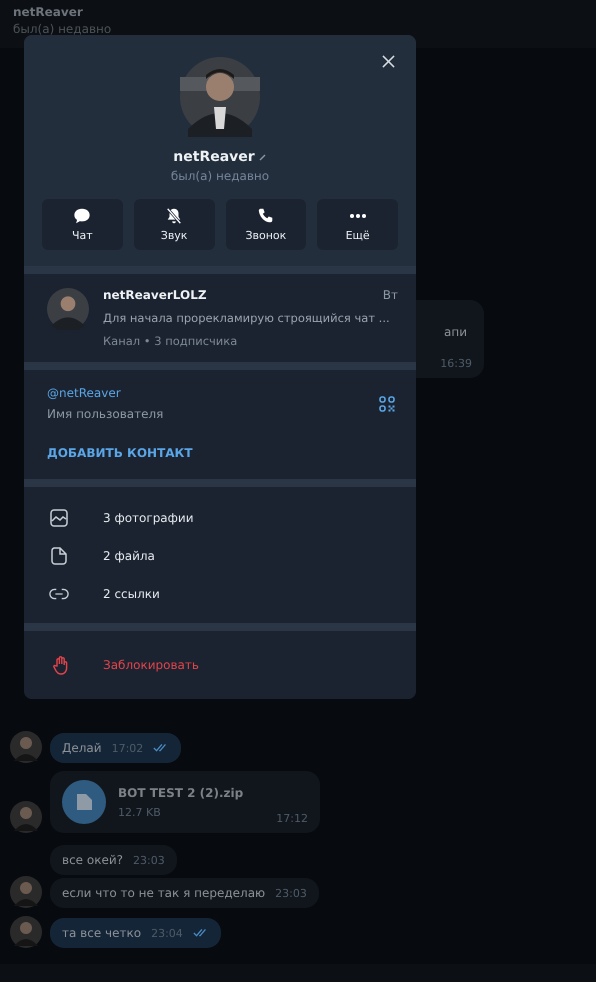  What do you see at coordinates (105, 393) in the screenshot?
I see `username-link: @netReaver` at bounding box center [105, 393].